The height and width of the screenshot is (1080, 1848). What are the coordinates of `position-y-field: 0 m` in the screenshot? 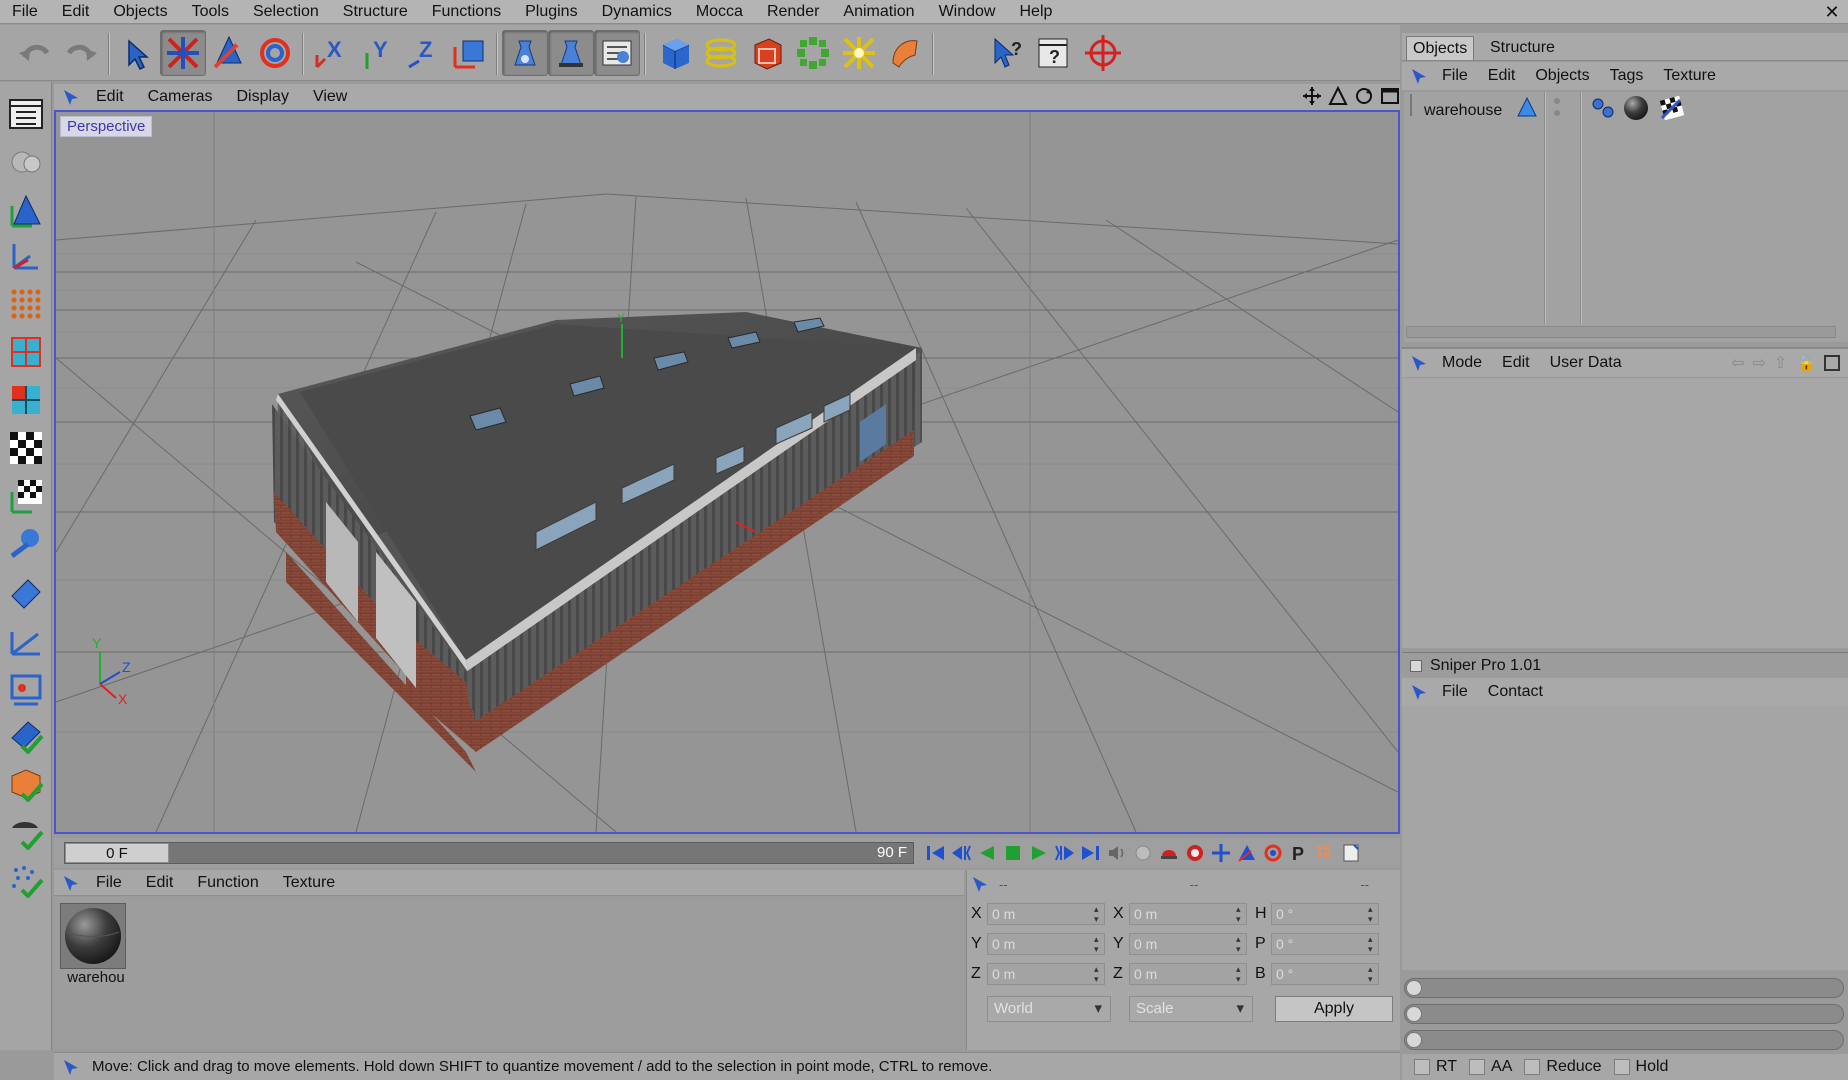 It's located at (1046, 944).